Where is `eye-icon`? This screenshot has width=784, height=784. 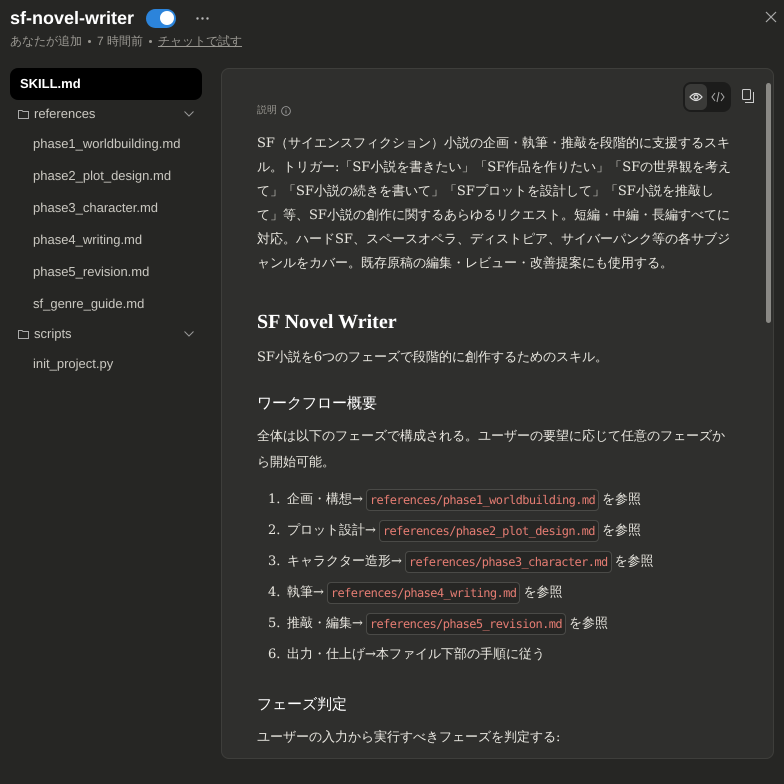 eye-icon is located at coordinates (696, 97).